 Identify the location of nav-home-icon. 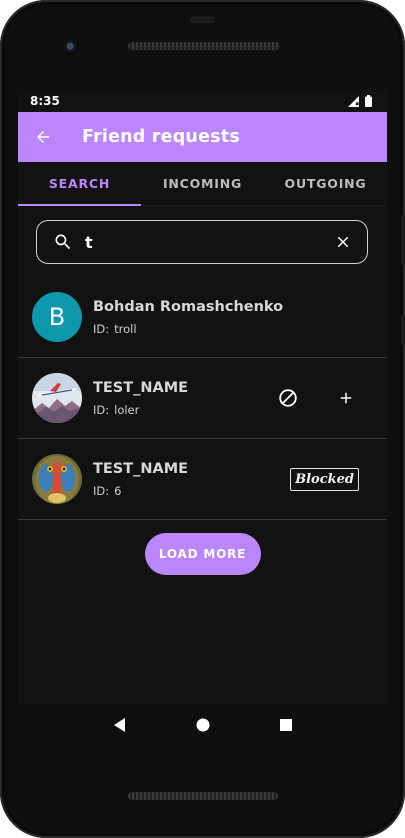
(203, 725).